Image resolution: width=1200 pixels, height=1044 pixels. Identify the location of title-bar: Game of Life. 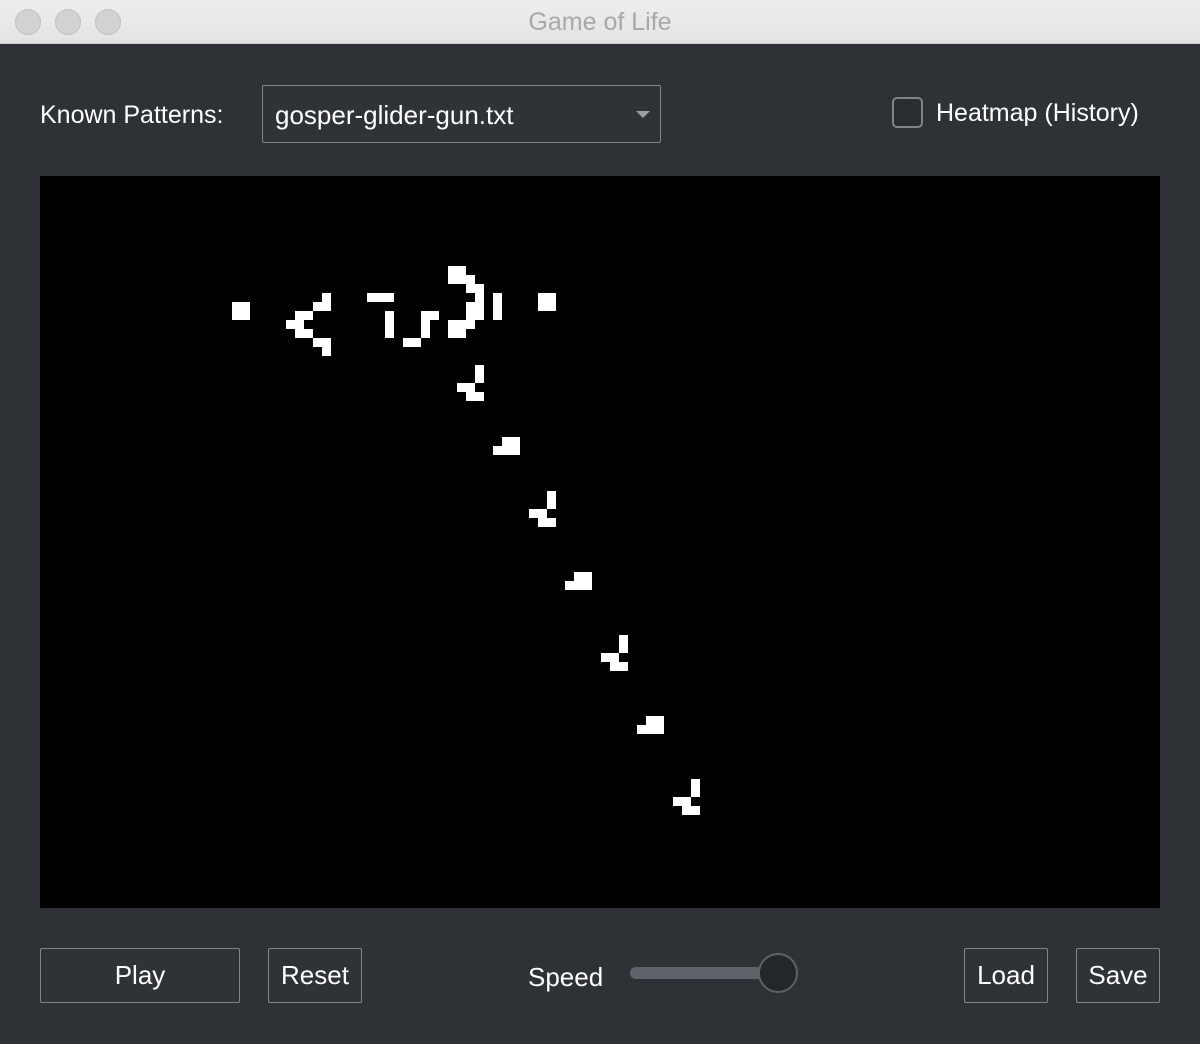
(600, 22).